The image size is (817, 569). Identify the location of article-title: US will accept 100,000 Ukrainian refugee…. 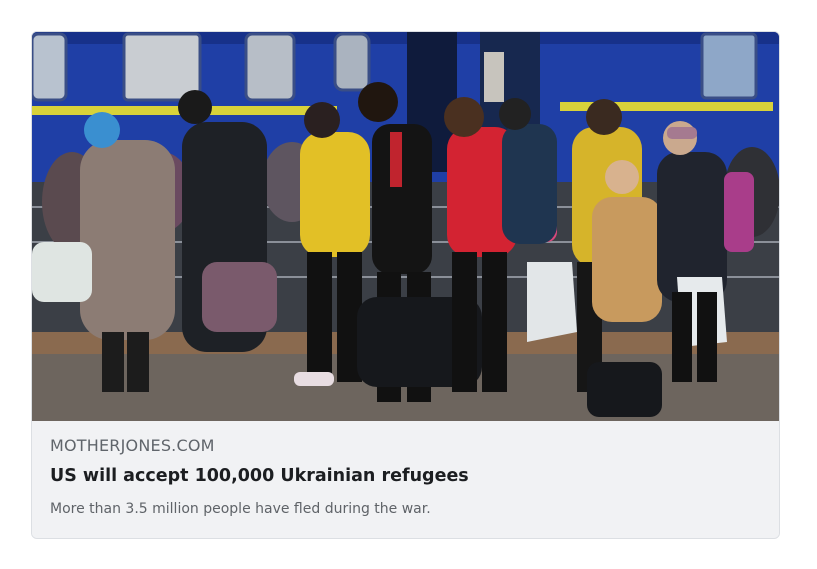
(259, 476).